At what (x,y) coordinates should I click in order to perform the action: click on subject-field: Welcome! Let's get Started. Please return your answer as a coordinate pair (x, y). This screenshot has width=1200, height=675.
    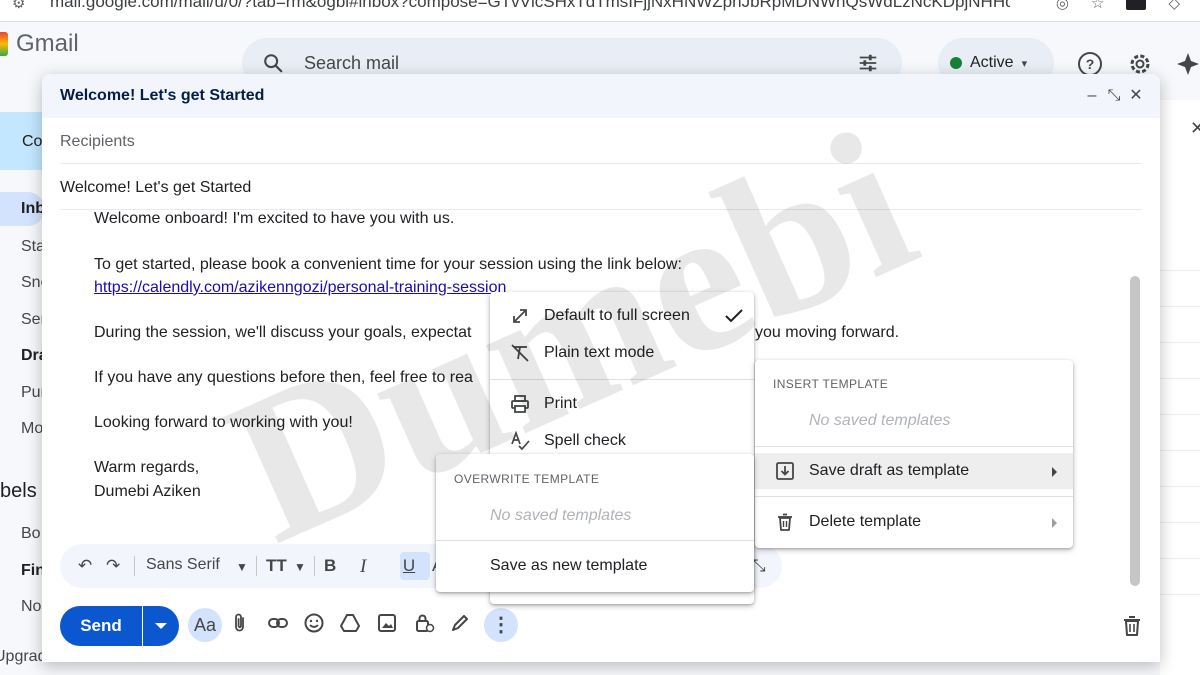
    Looking at the image, I should click on (155, 188).